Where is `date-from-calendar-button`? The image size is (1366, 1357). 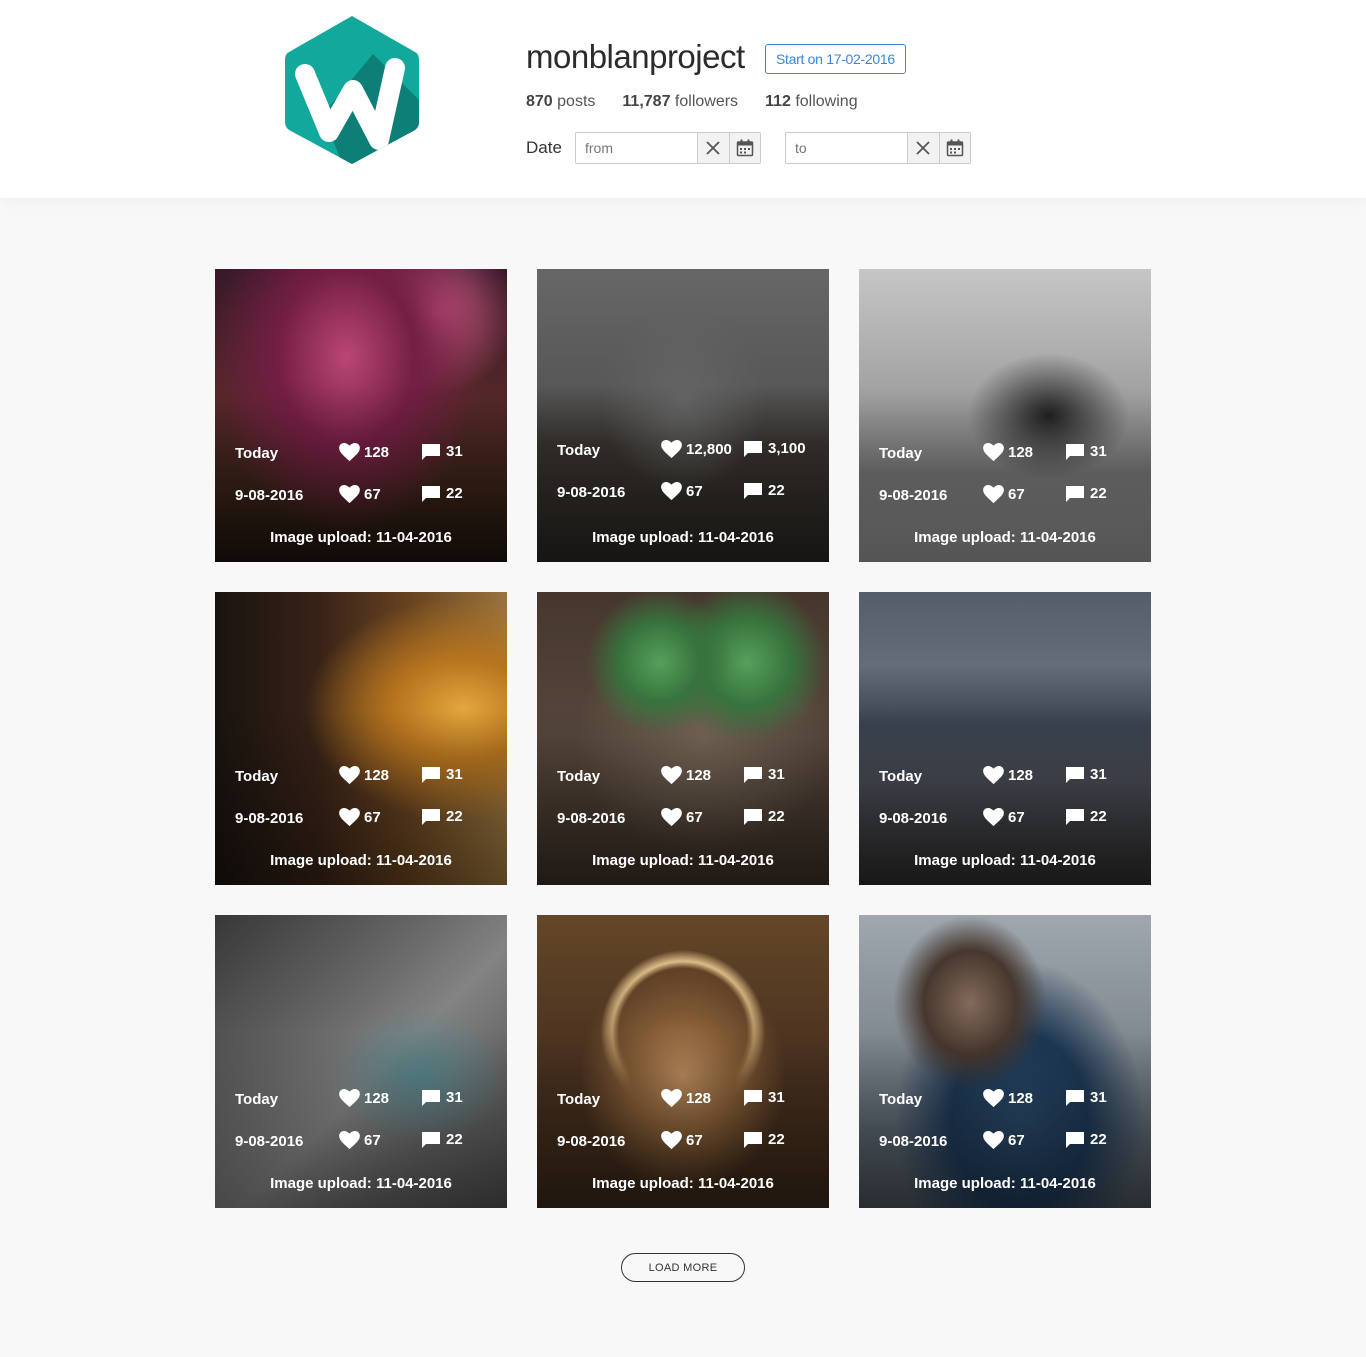 date-from-calendar-button is located at coordinates (744, 148).